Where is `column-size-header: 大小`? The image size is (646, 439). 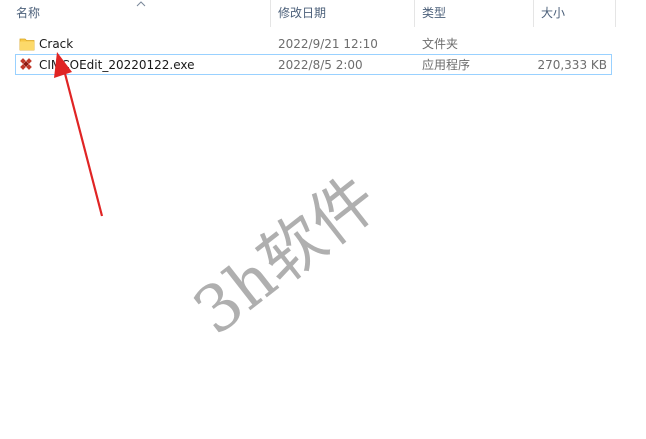
column-size-header: 大小 is located at coordinates (575, 13).